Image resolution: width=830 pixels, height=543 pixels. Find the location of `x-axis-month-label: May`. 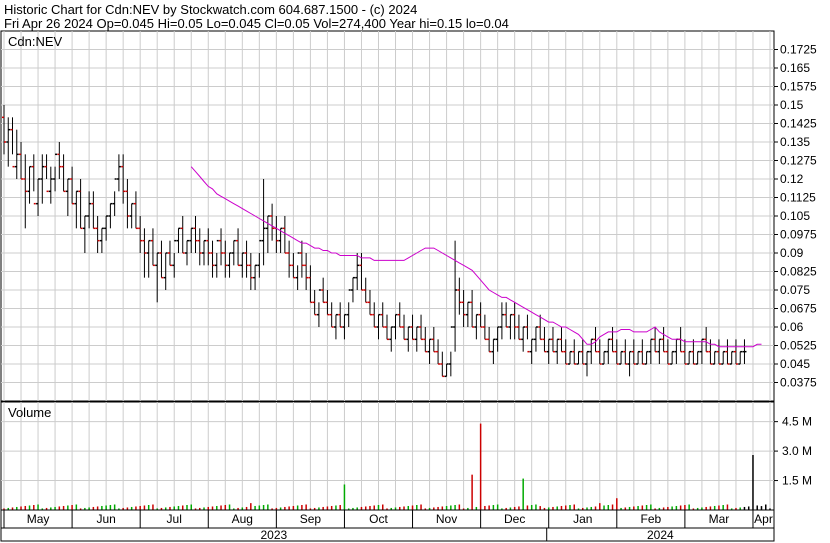

x-axis-month-label: May is located at coordinates (38, 519).